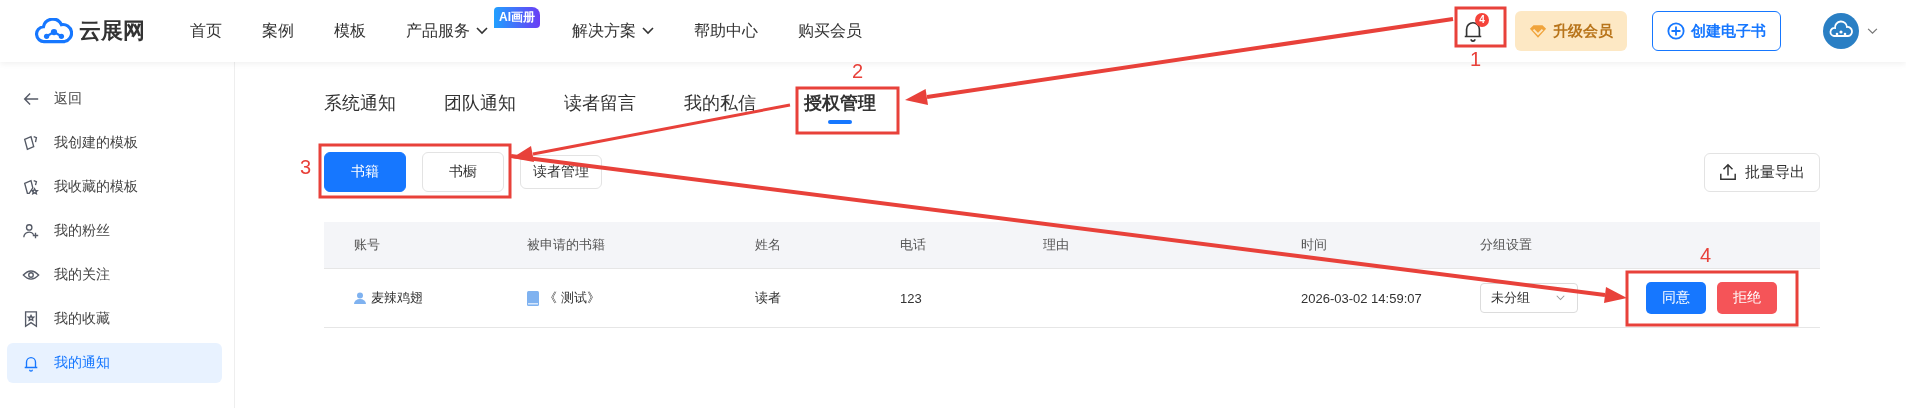  Describe the element at coordinates (913, 245) in the screenshot. I see `column-header: 电话` at that location.